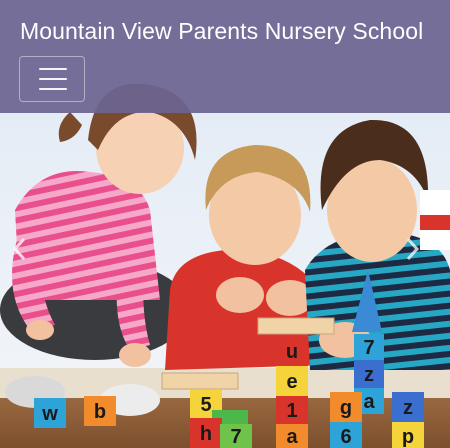  What do you see at coordinates (292, 352) in the screenshot?
I see `block-letter: u` at bounding box center [292, 352].